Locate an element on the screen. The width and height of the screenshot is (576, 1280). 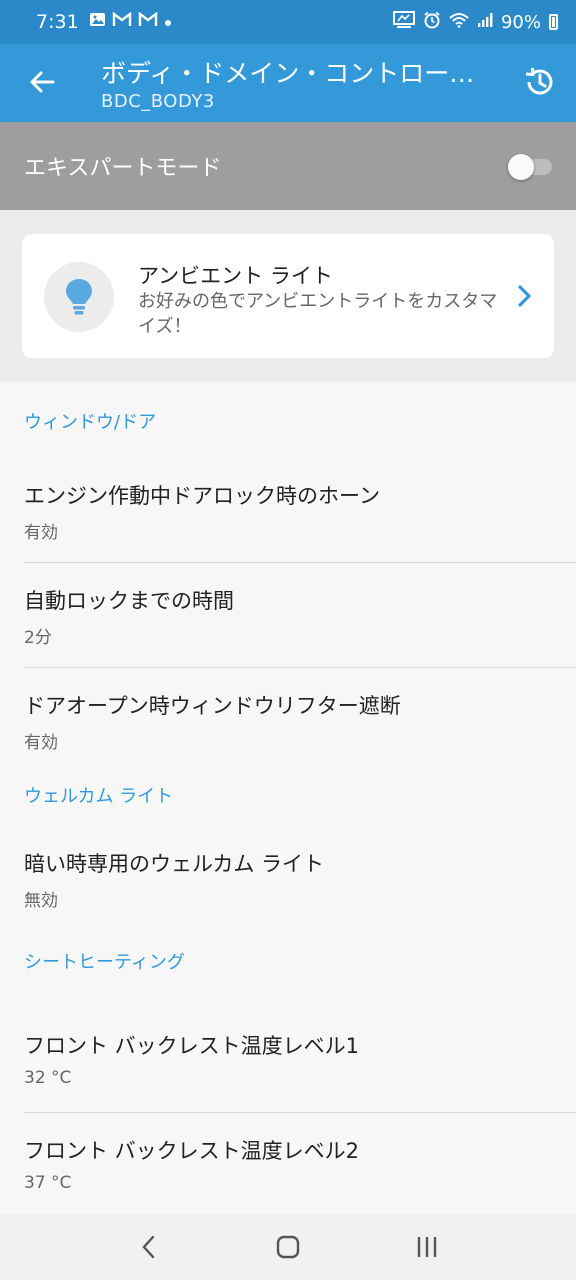
item-label: 自動ロックまでの時間 is located at coordinates (129, 601).